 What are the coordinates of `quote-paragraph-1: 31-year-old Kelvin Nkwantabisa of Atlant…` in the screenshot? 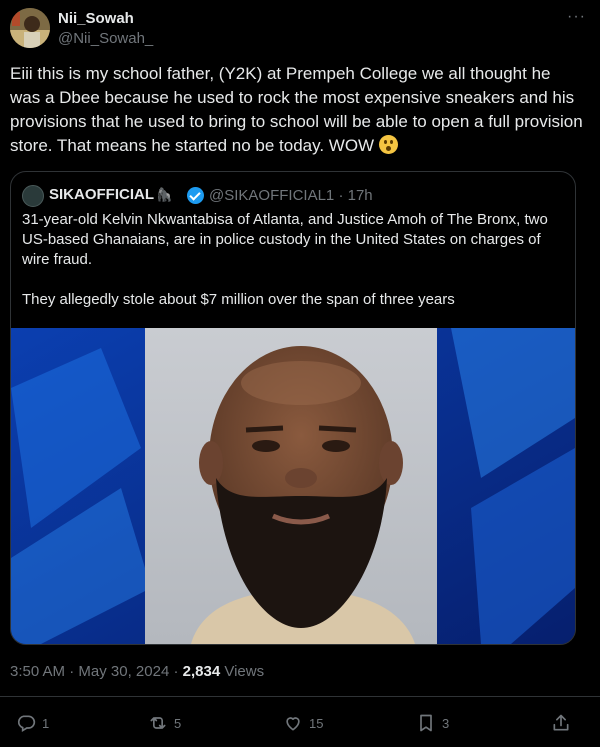 It's located at (285, 239).